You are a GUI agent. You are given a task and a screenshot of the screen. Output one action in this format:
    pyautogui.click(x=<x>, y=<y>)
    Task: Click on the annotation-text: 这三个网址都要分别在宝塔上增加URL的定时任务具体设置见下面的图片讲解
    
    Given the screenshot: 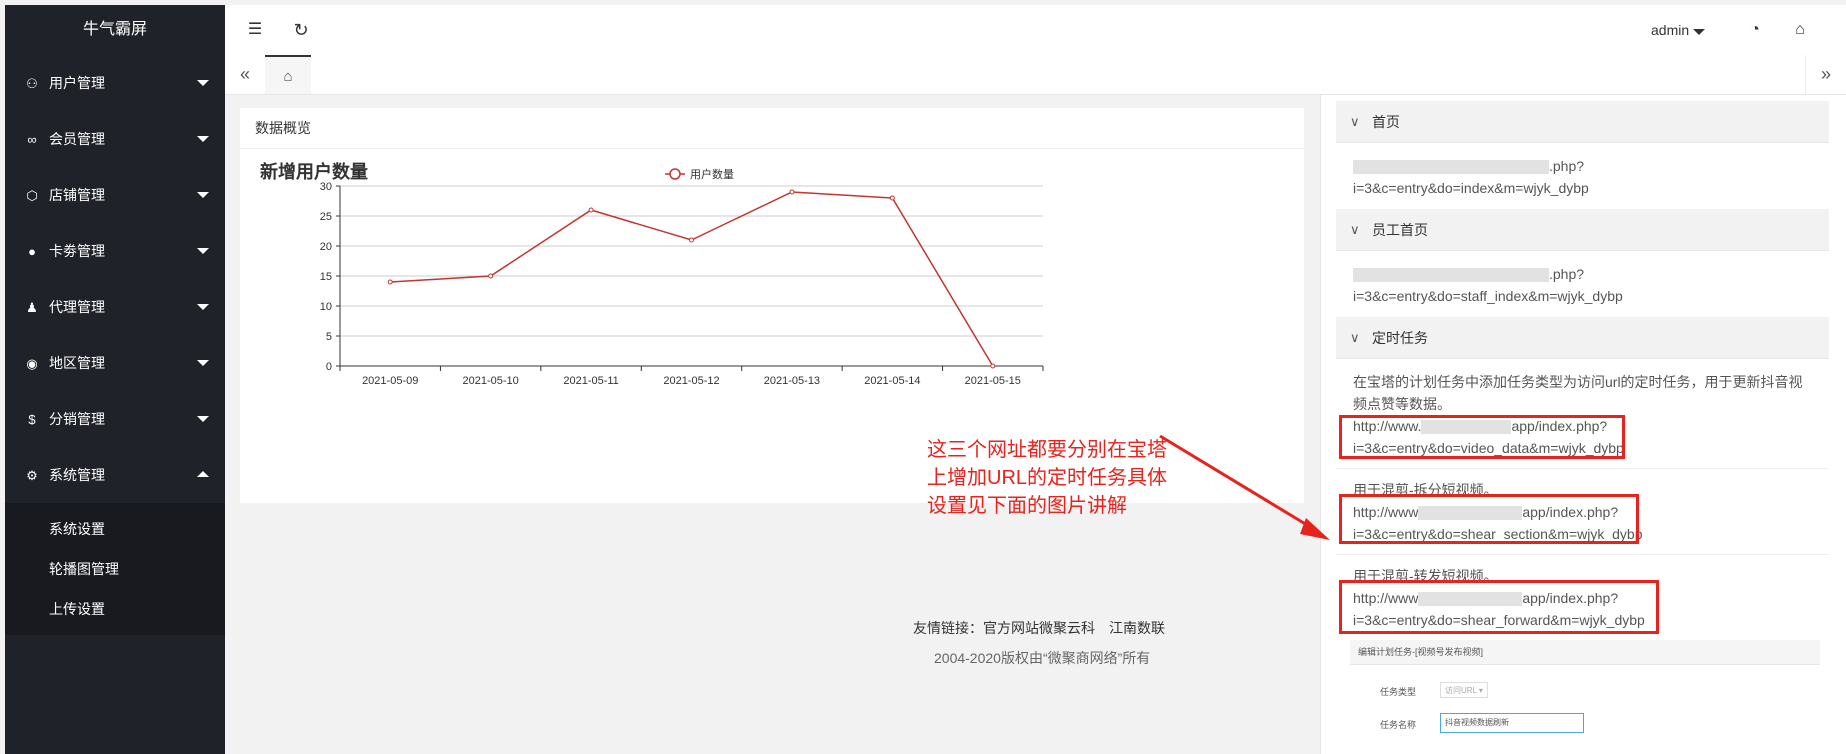 What is the action you would take?
    pyautogui.click(x=1047, y=478)
    